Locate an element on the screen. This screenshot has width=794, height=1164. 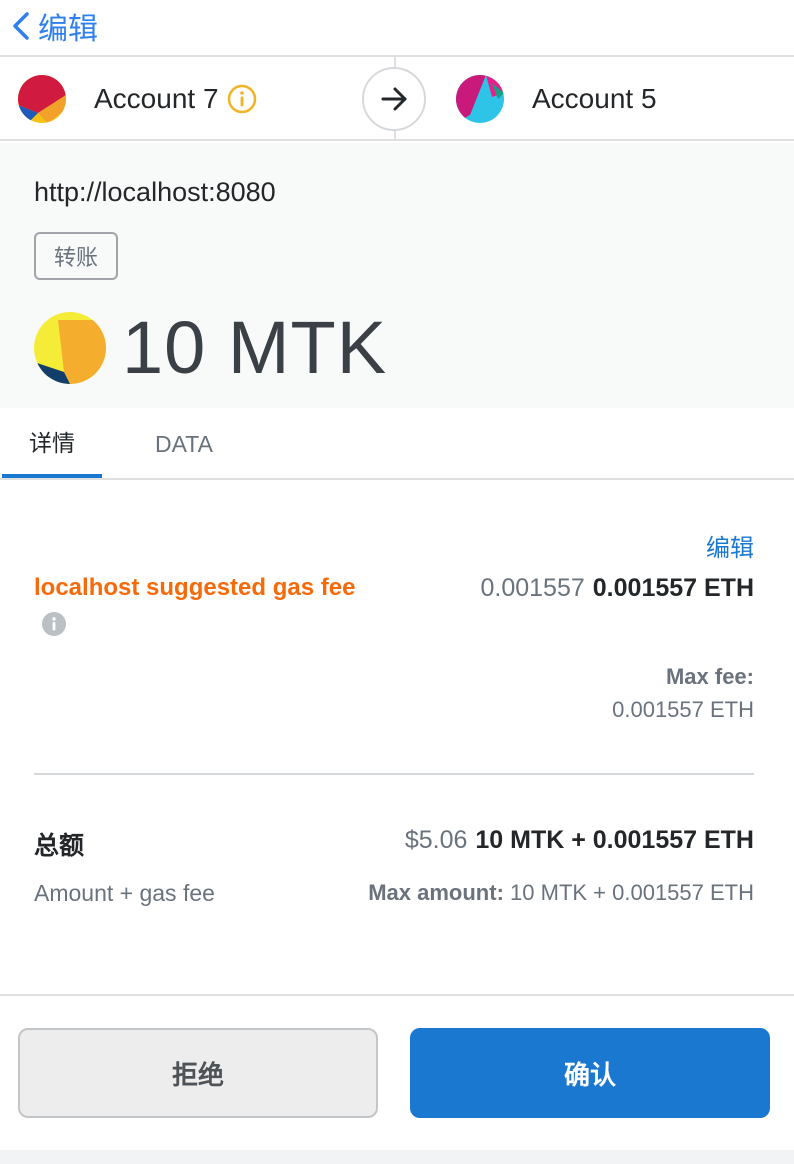
total-values: $5.06 10 MTK + 0.001557 ETH is located at coordinates (579, 840).